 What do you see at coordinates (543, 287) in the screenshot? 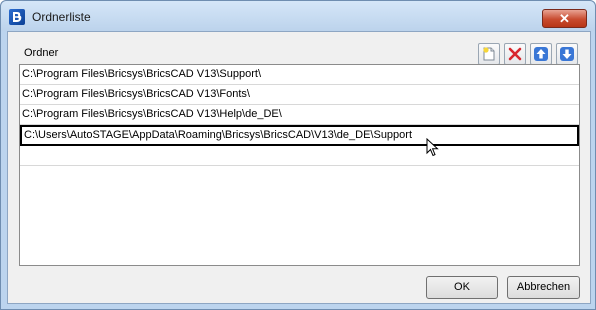
I see `cancel-button: Abbrechen` at bounding box center [543, 287].